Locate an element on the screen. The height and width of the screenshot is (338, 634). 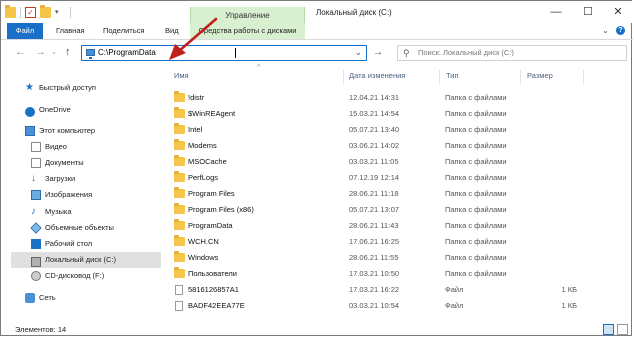
file-row: Windows 28.06.21 11:55 Папка с файлами is located at coordinates (398, 258).